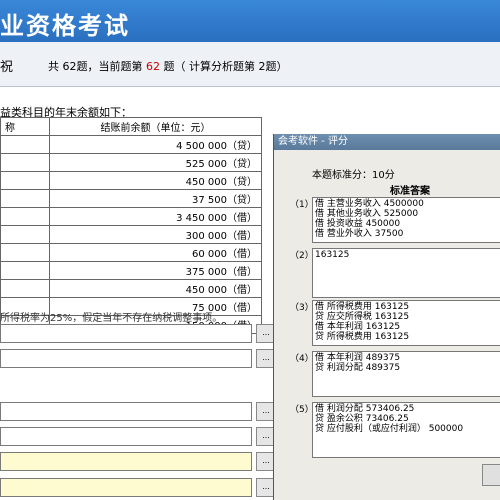 The image size is (500, 500). What do you see at coordinates (131, 288) in the screenshot?
I see `table-row: 450 000（借）` at bounding box center [131, 288].